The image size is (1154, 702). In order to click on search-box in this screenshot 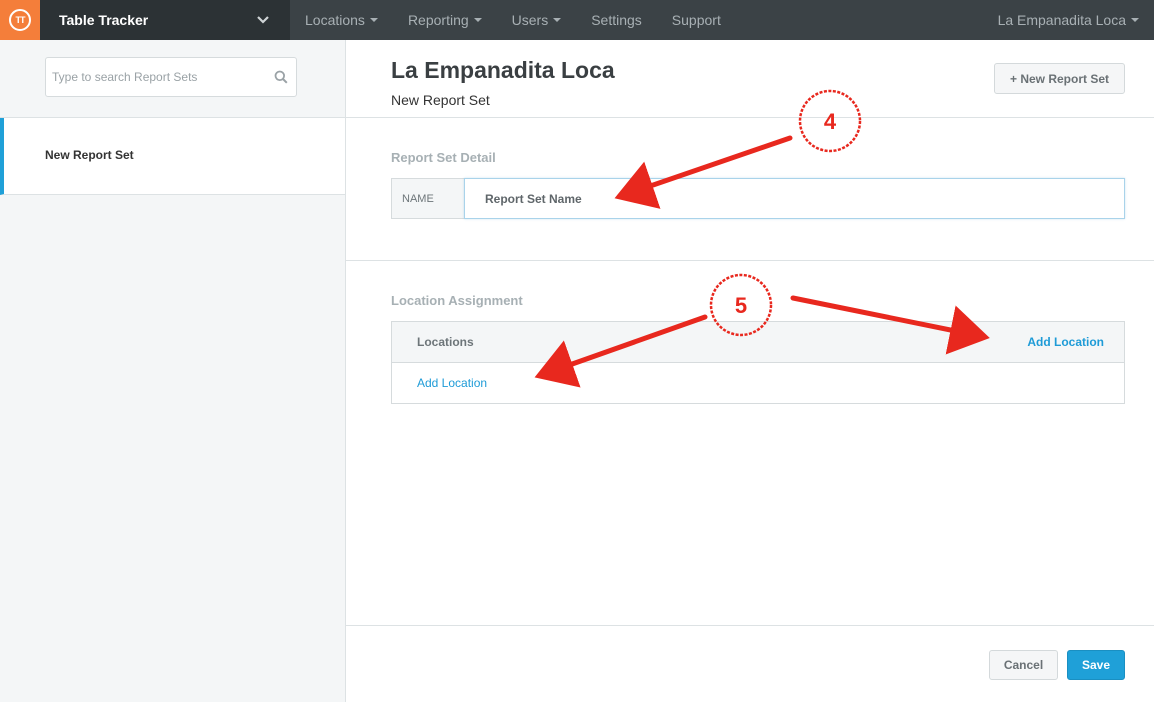, I will do `click(171, 77)`.